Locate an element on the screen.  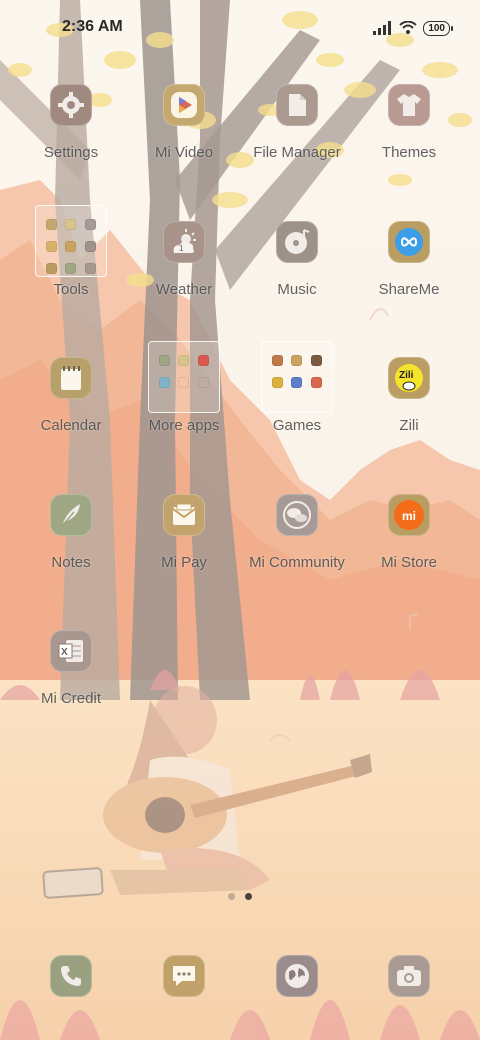
dock-camera is located at coordinates (409, 980).